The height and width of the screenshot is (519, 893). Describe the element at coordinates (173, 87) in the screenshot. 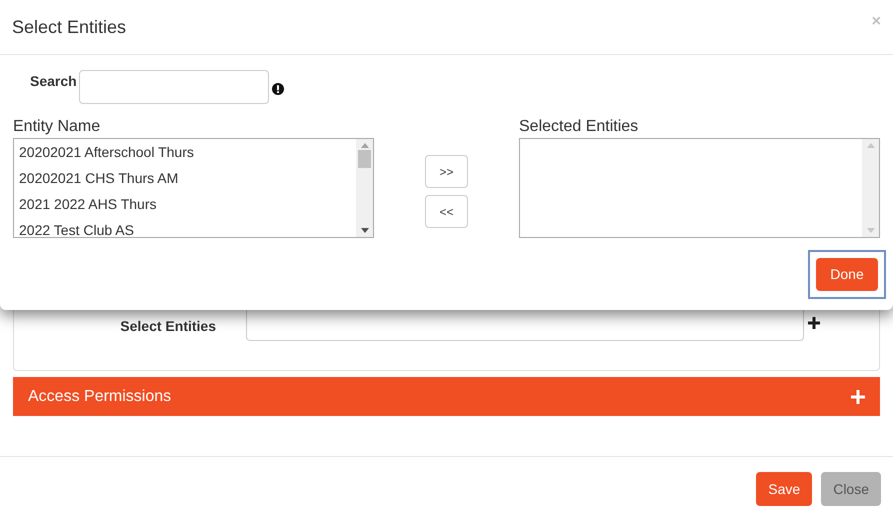

I see `search-field` at that location.